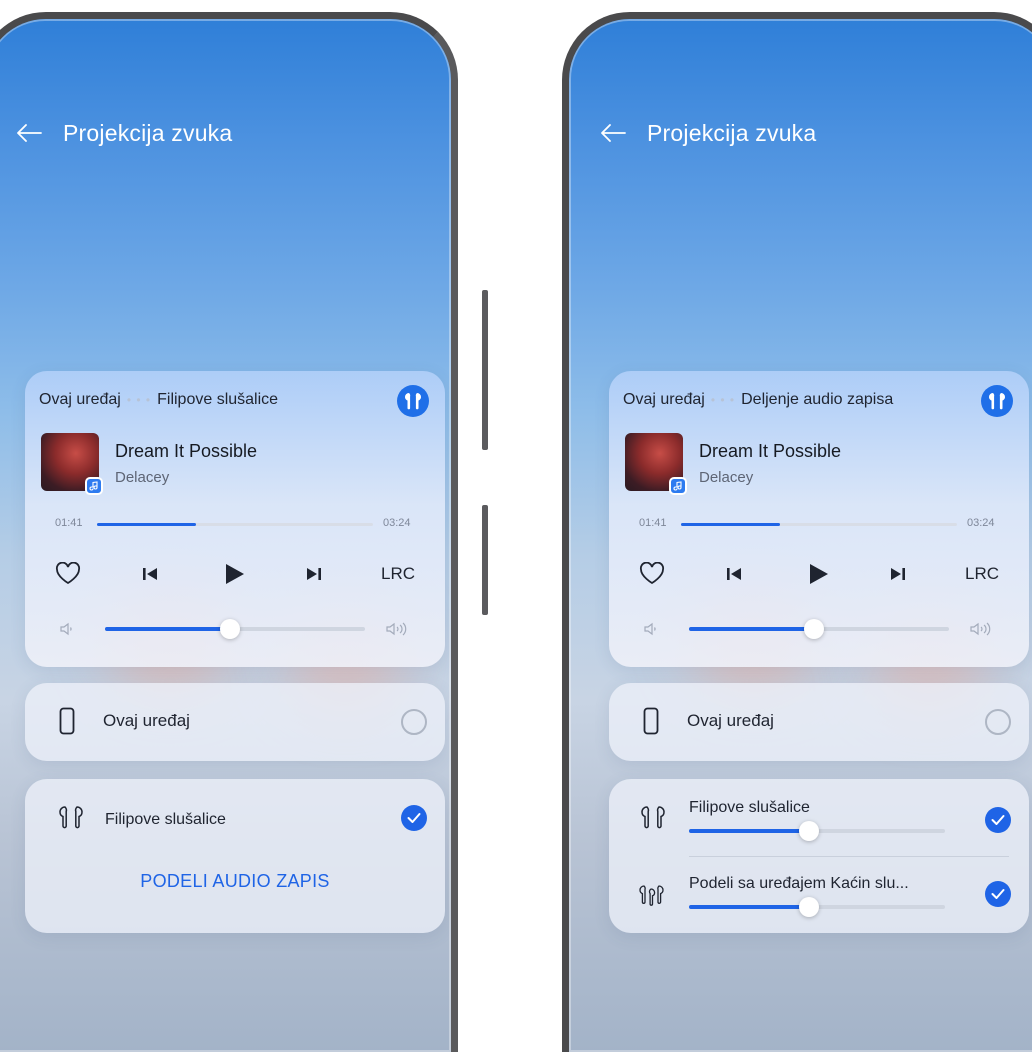 The width and height of the screenshot is (1032, 1052). Describe the element at coordinates (235, 881) in the screenshot. I see `share-audio-button: PODELI AUDIO ZAPIS` at that location.